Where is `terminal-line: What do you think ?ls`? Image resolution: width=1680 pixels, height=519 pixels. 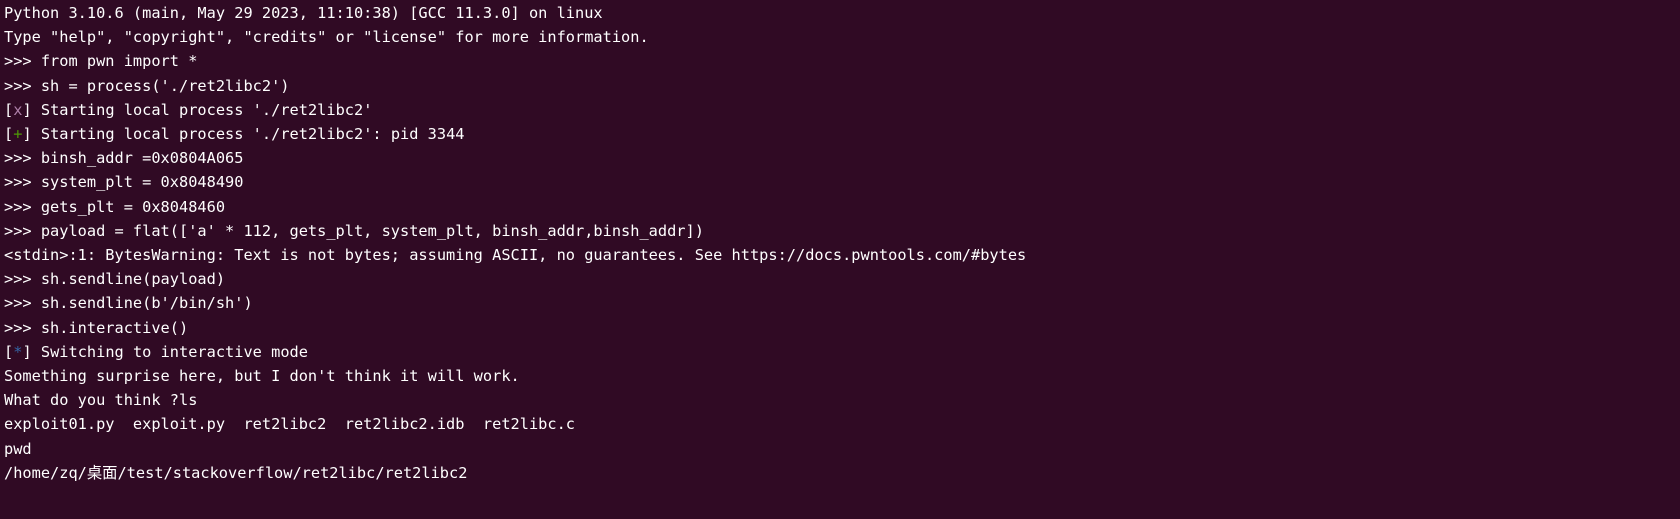 terminal-line: What do you think ?ls is located at coordinates (101, 400).